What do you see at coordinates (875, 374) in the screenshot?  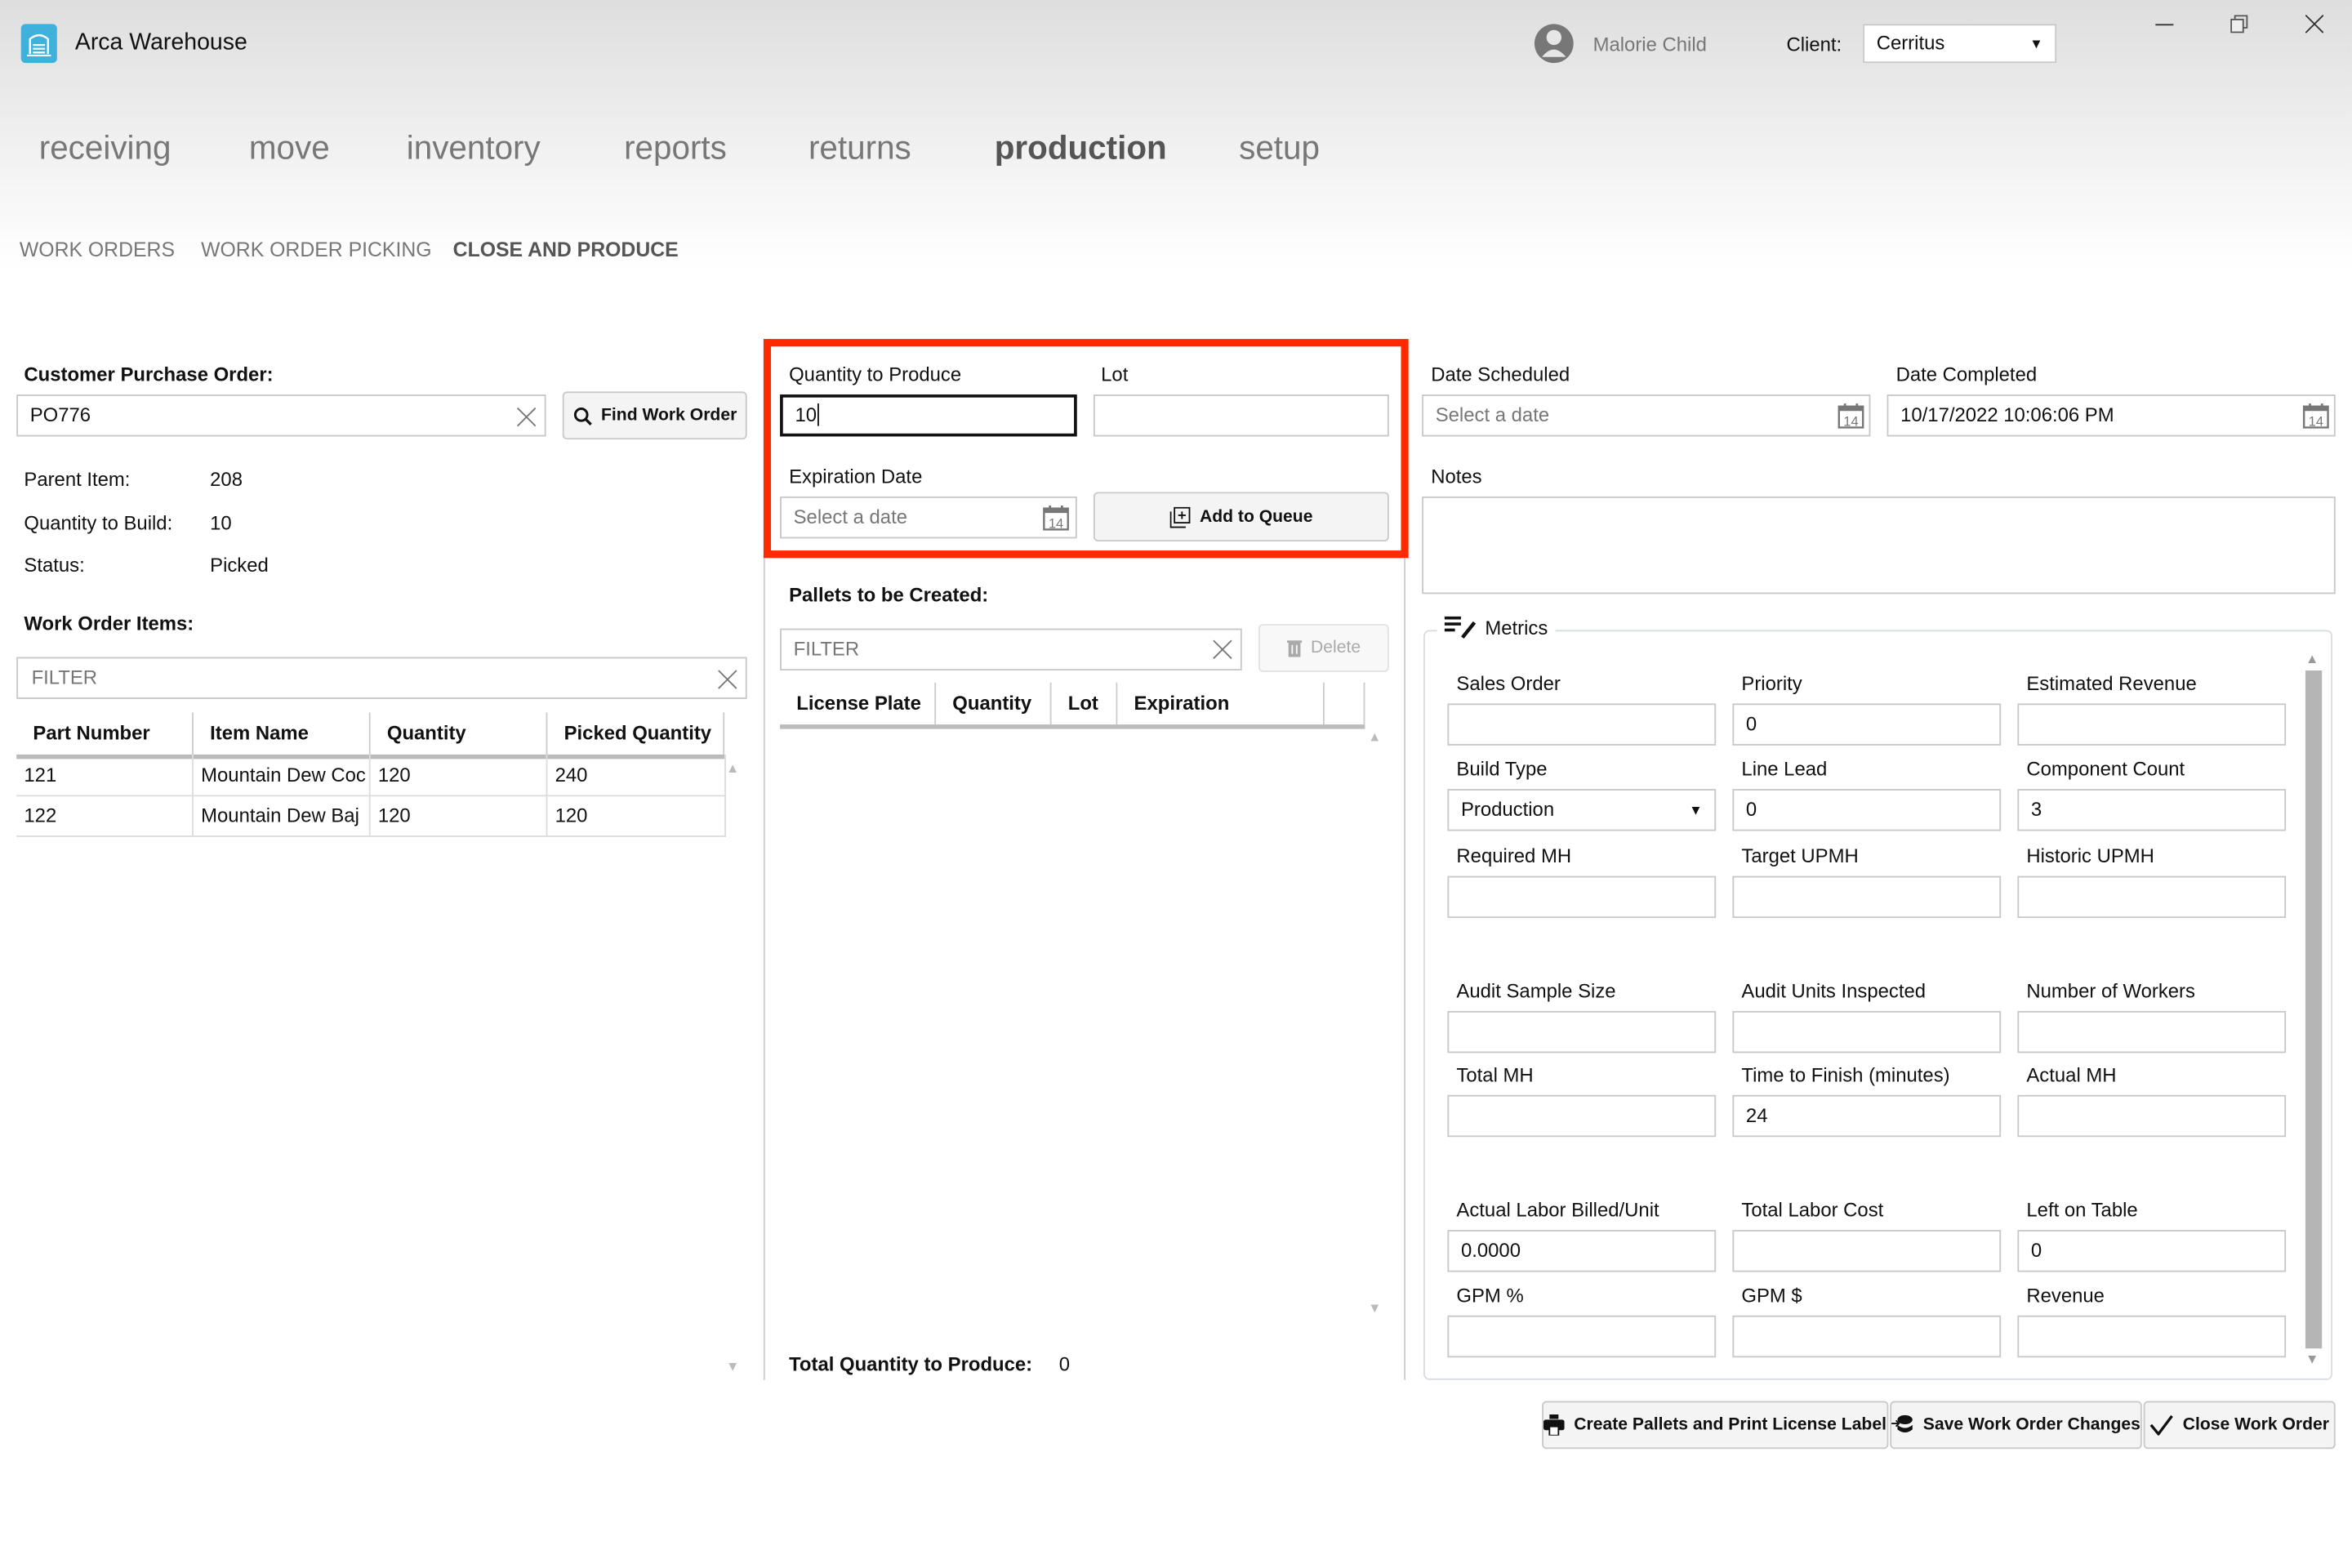 I see `qty-produce-label: Quantity to Produce` at bounding box center [875, 374].